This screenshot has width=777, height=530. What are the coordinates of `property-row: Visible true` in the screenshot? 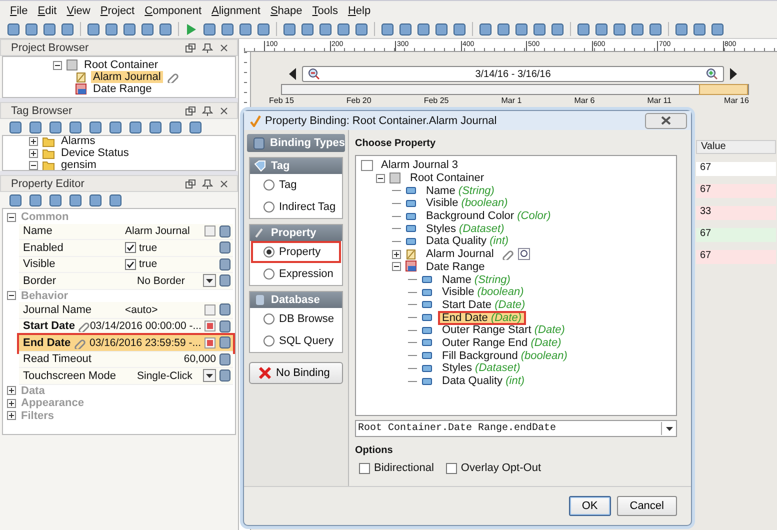 It's located at (126, 264).